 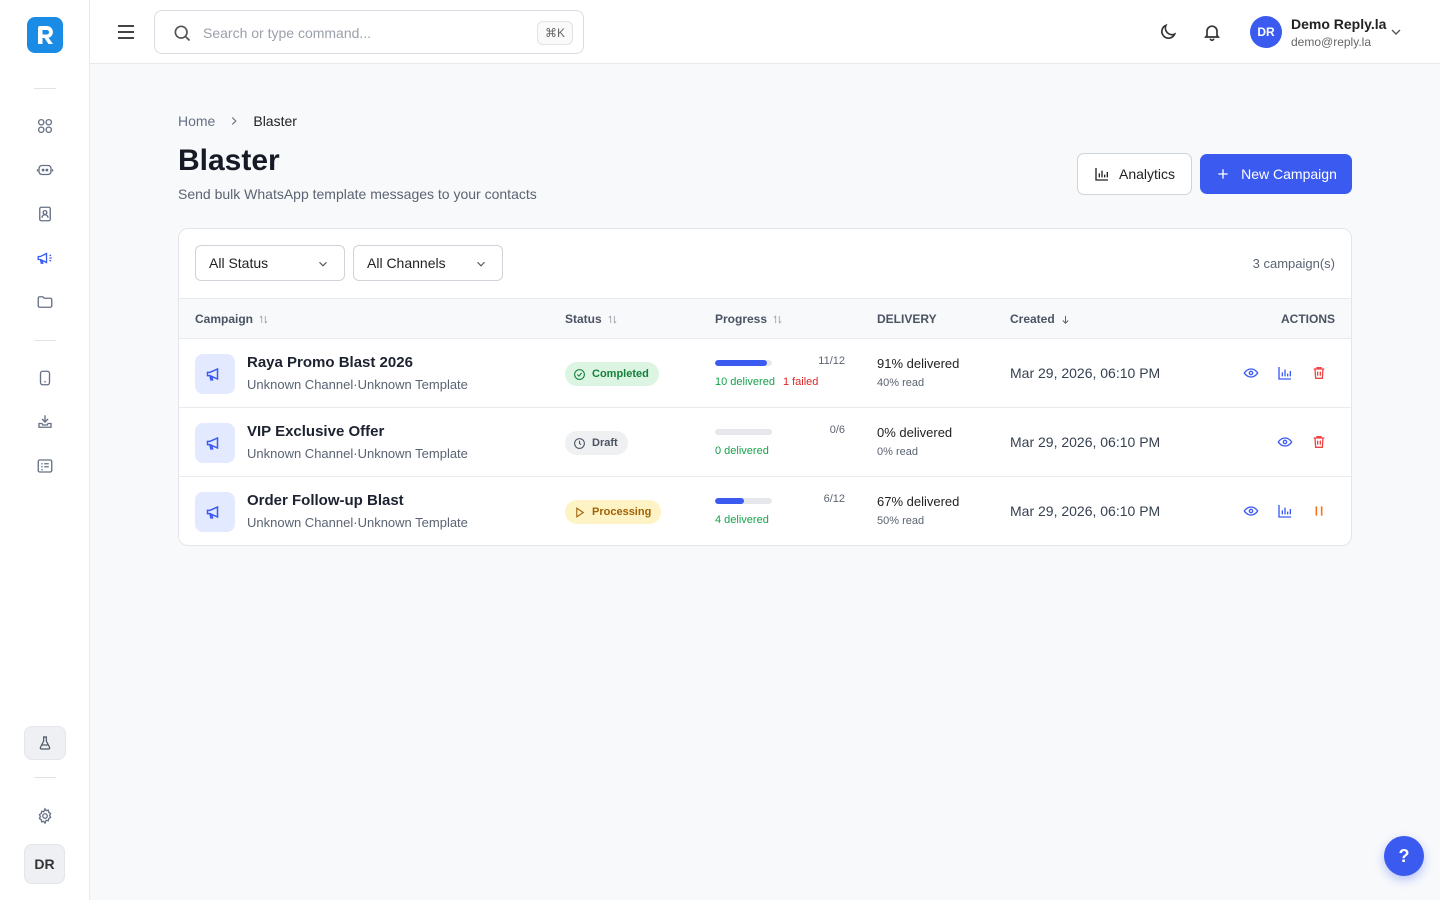 I want to click on progress-delivered: 4 delivered, so click(x=742, y=520).